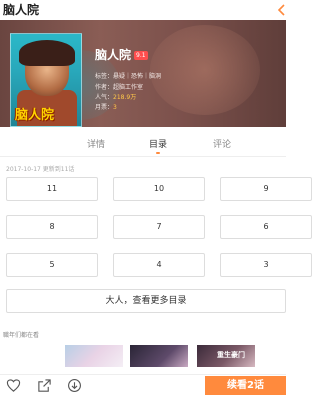  Describe the element at coordinates (44, 385) in the screenshot. I see `share-icon` at that location.